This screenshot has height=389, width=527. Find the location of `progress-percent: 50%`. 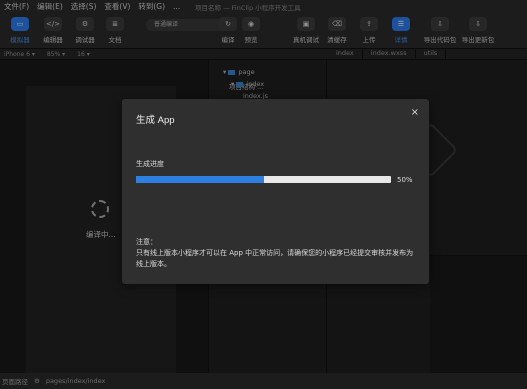

progress-percent: 50% is located at coordinates (405, 180).